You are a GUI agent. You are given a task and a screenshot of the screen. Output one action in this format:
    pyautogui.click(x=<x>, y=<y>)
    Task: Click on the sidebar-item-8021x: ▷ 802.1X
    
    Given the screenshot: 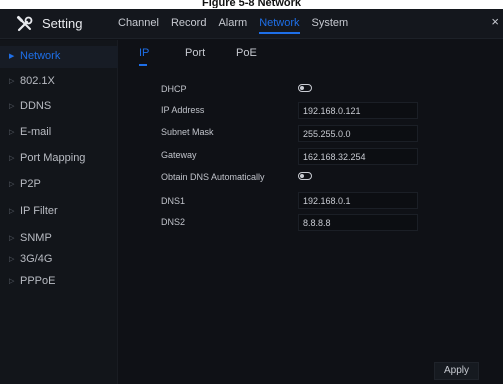 What is the action you would take?
    pyautogui.click(x=59, y=82)
    